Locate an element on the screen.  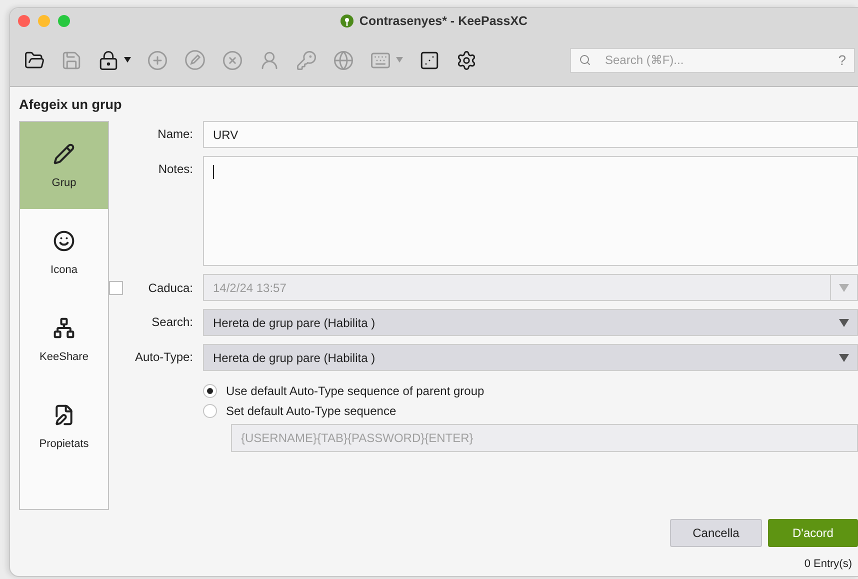
sidebar-item: Propietats is located at coordinates (64, 426).